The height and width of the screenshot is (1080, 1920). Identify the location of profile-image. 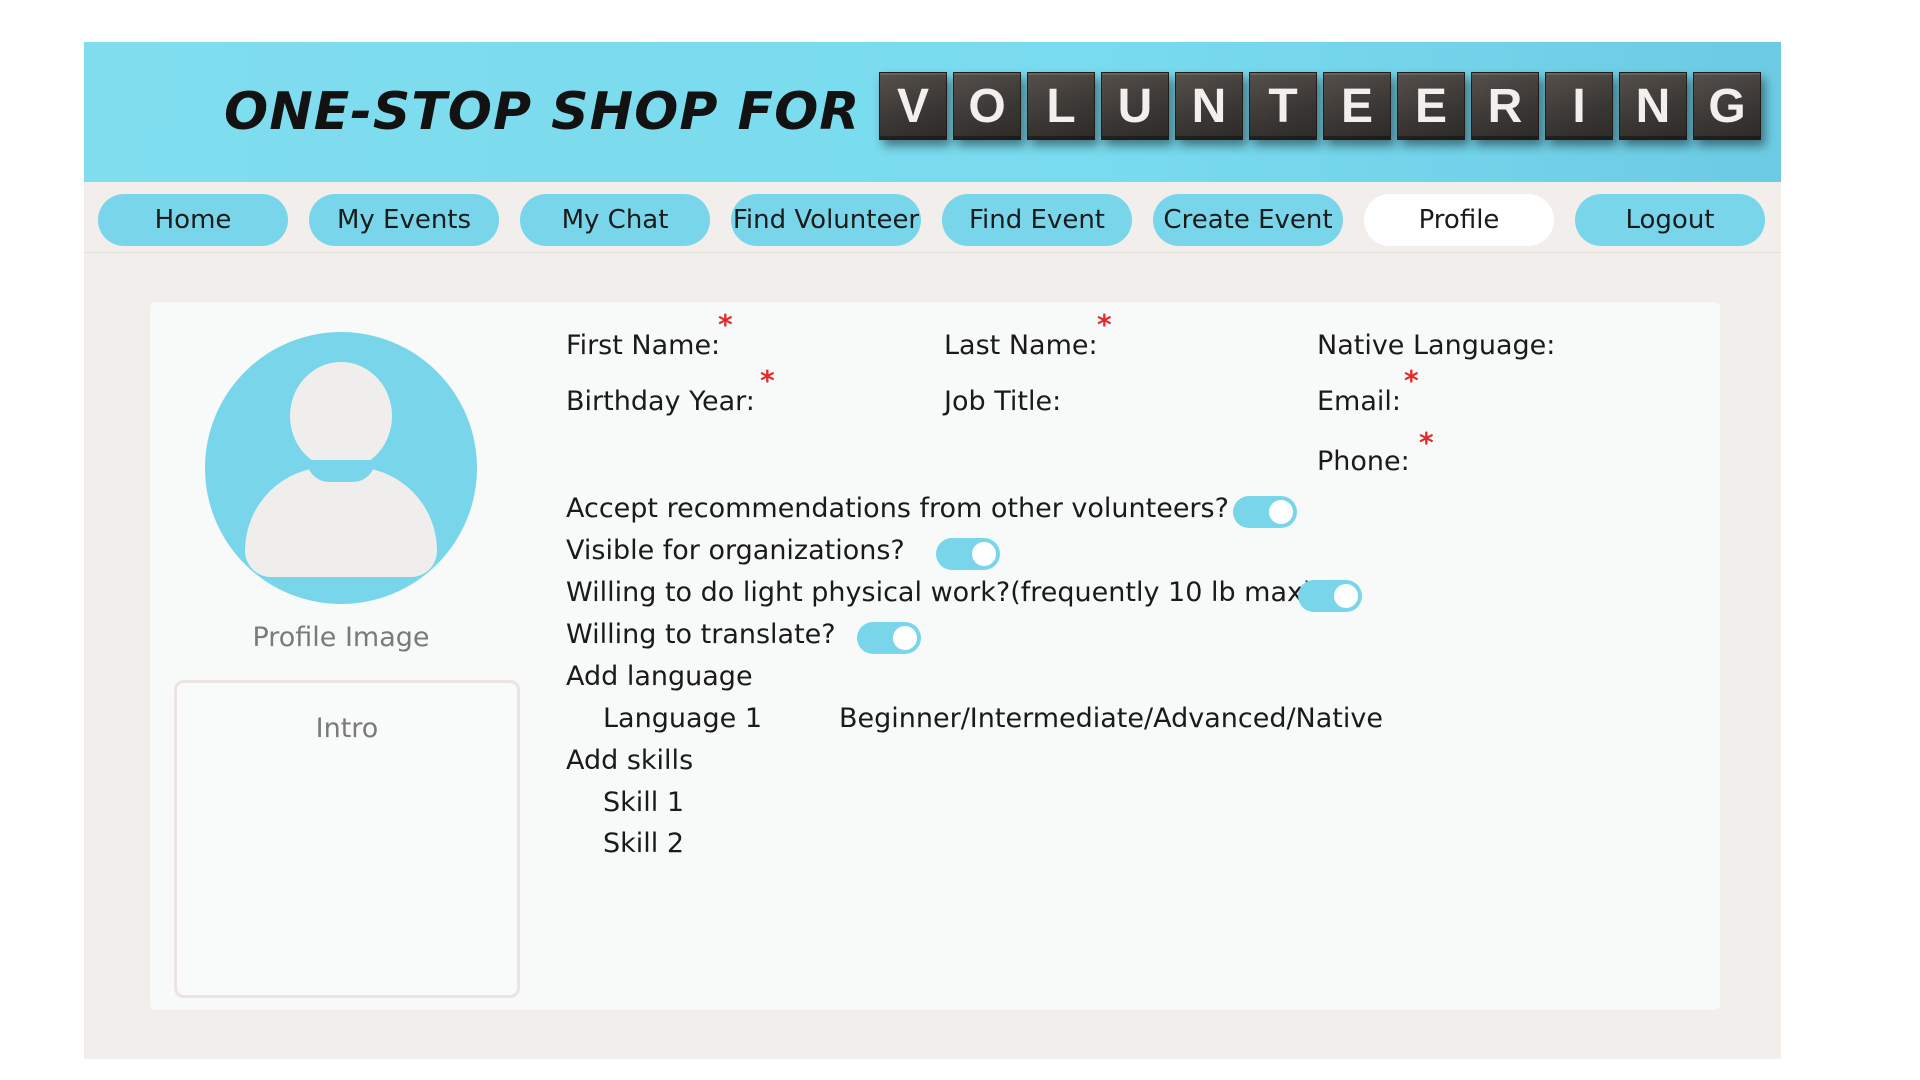
(341, 468).